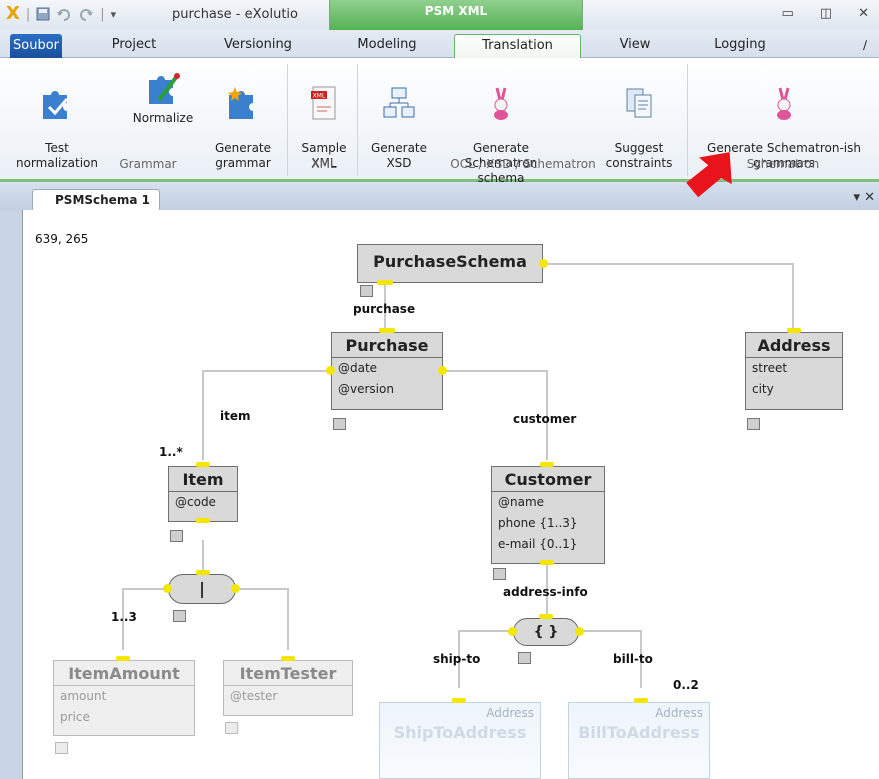 The height and width of the screenshot is (779, 879). What do you see at coordinates (258, 46) in the screenshot?
I see `tab-versioning: Versioning` at bounding box center [258, 46].